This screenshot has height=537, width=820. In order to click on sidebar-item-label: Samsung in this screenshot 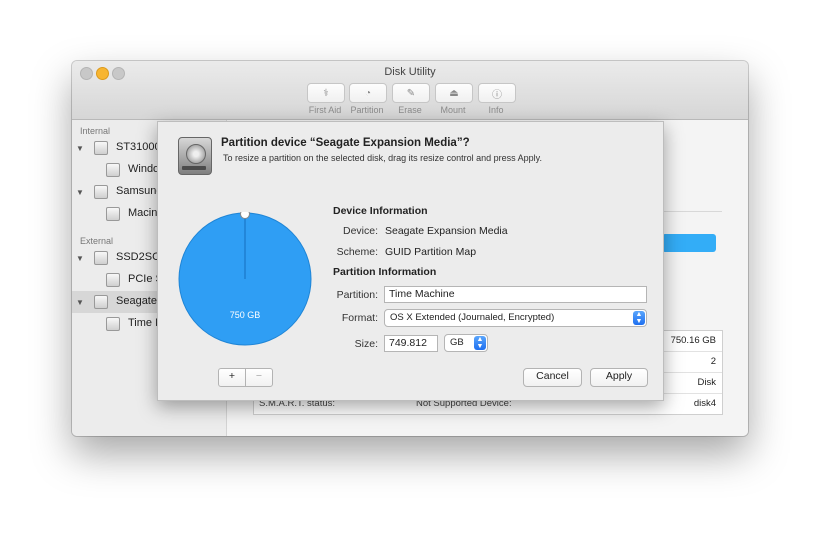, I will do `click(139, 191)`.